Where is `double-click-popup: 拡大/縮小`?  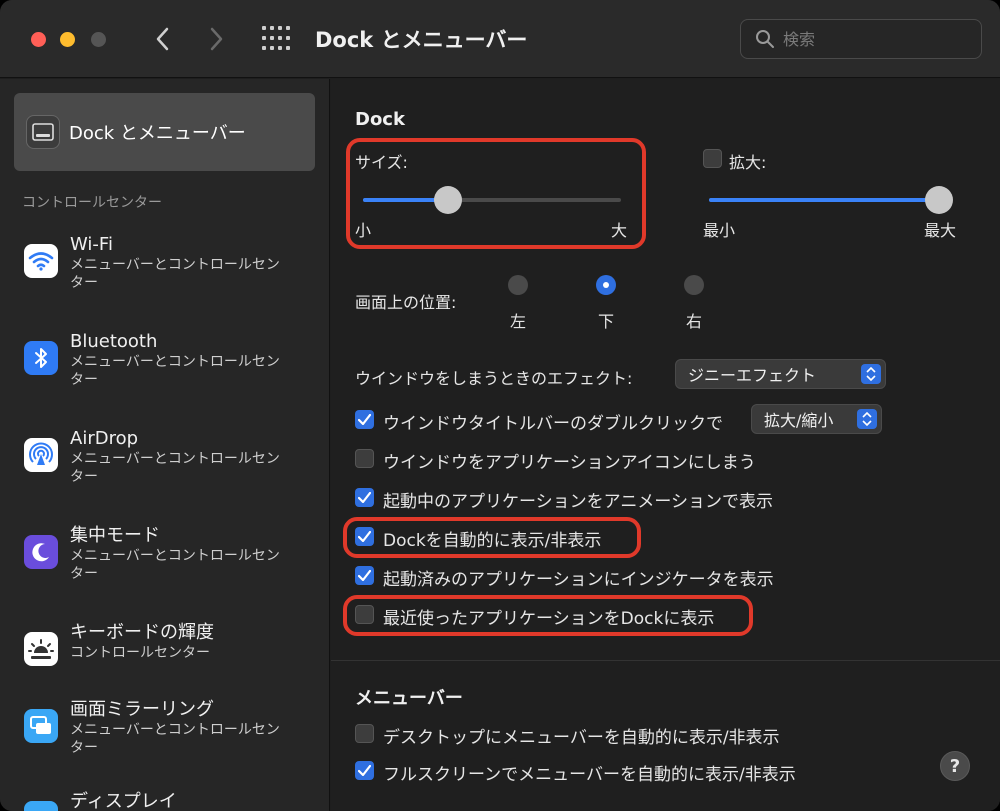 double-click-popup: 拡大/縮小 is located at coordinates (816, 419).